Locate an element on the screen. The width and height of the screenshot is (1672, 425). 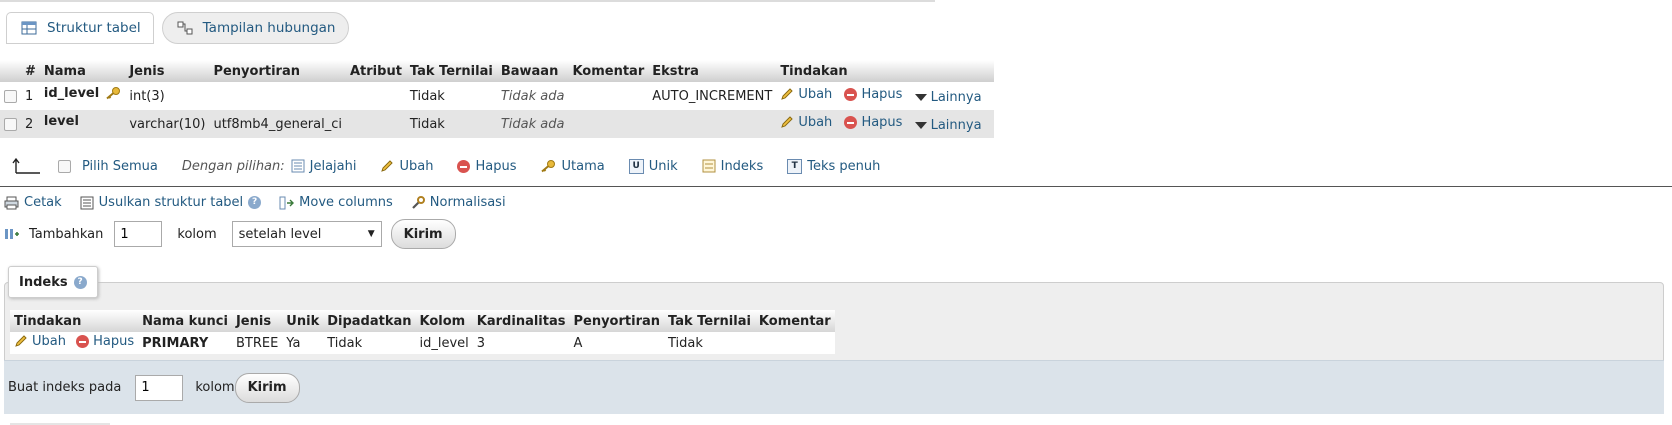
fulltext-button: T Teks penuh is located at coordinates (833, 166).